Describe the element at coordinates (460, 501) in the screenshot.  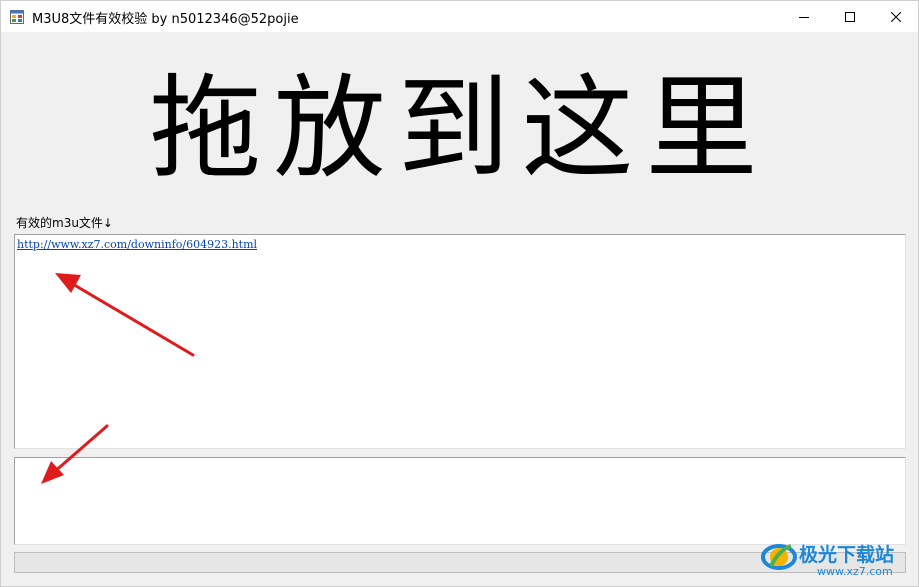
I see `log-output-box` at that location.